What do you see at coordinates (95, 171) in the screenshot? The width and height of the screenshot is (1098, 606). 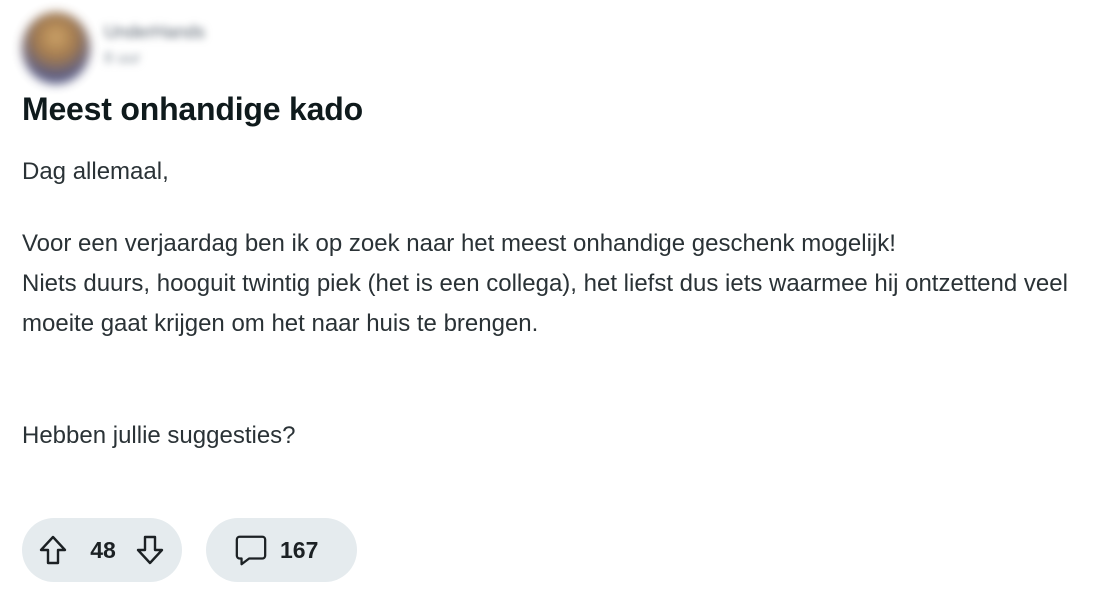 I see `post-greeting: Dag allemaal,` at bounding box center [95, 171].